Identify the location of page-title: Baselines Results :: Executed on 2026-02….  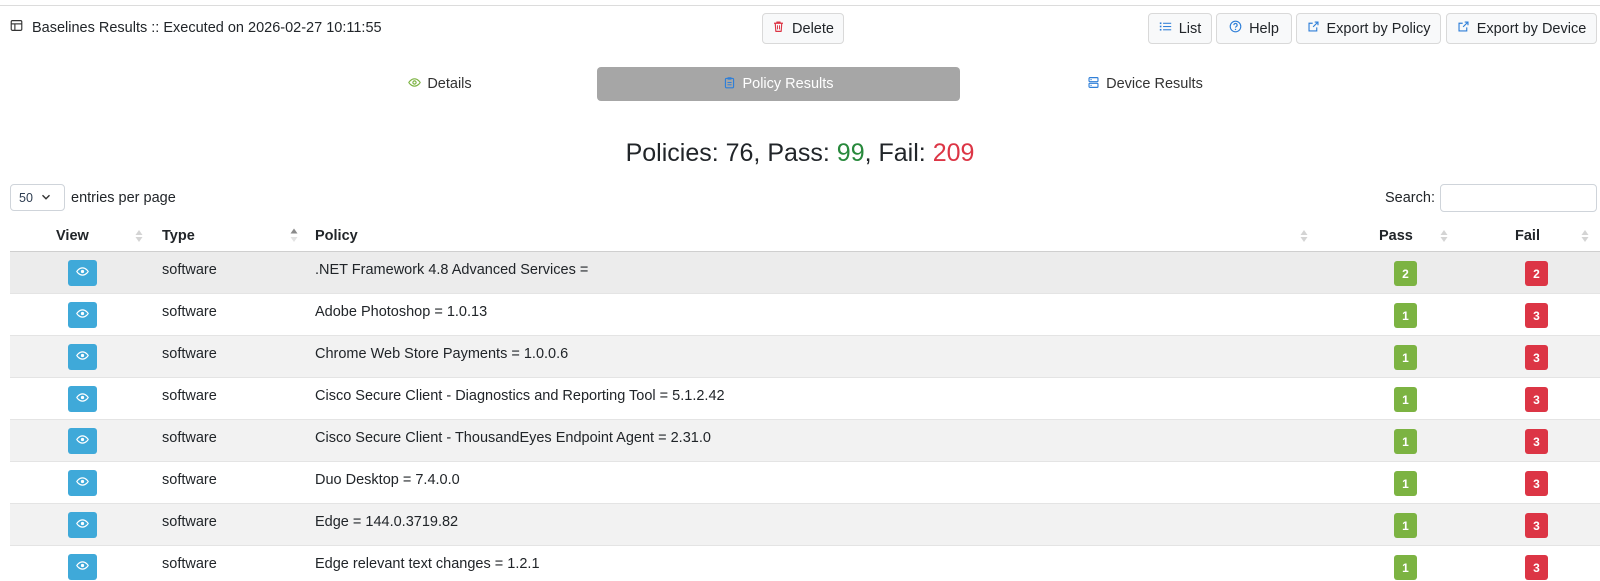
(196, 27).